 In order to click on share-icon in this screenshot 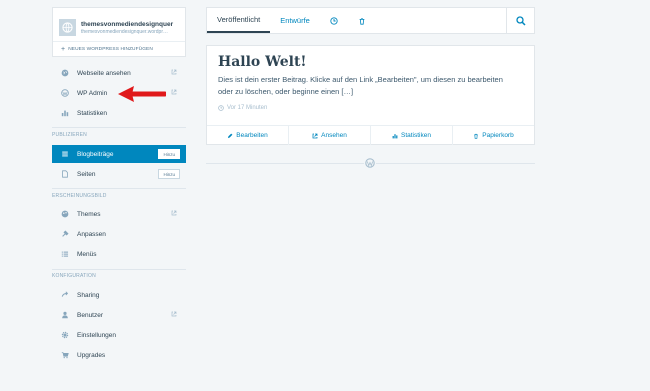, I will do `click(65, 294)`.